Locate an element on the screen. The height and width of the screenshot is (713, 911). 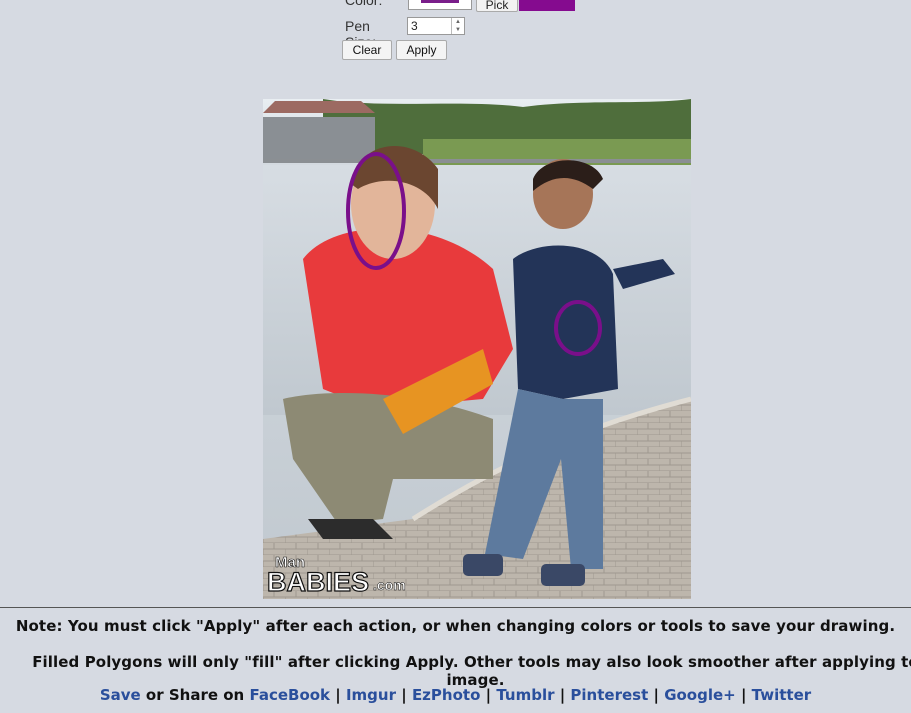
color-label: Color: is located at coordinates (364, 4).